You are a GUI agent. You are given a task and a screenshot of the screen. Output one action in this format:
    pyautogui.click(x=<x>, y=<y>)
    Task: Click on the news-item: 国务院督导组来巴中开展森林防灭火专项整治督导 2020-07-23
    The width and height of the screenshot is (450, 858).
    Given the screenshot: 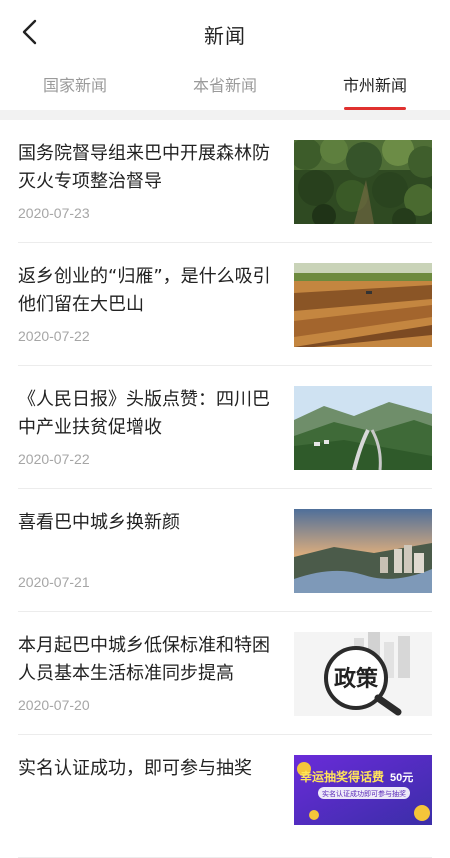 What is the action you would take?
    pyautogui.click(x=225, y=181)
    